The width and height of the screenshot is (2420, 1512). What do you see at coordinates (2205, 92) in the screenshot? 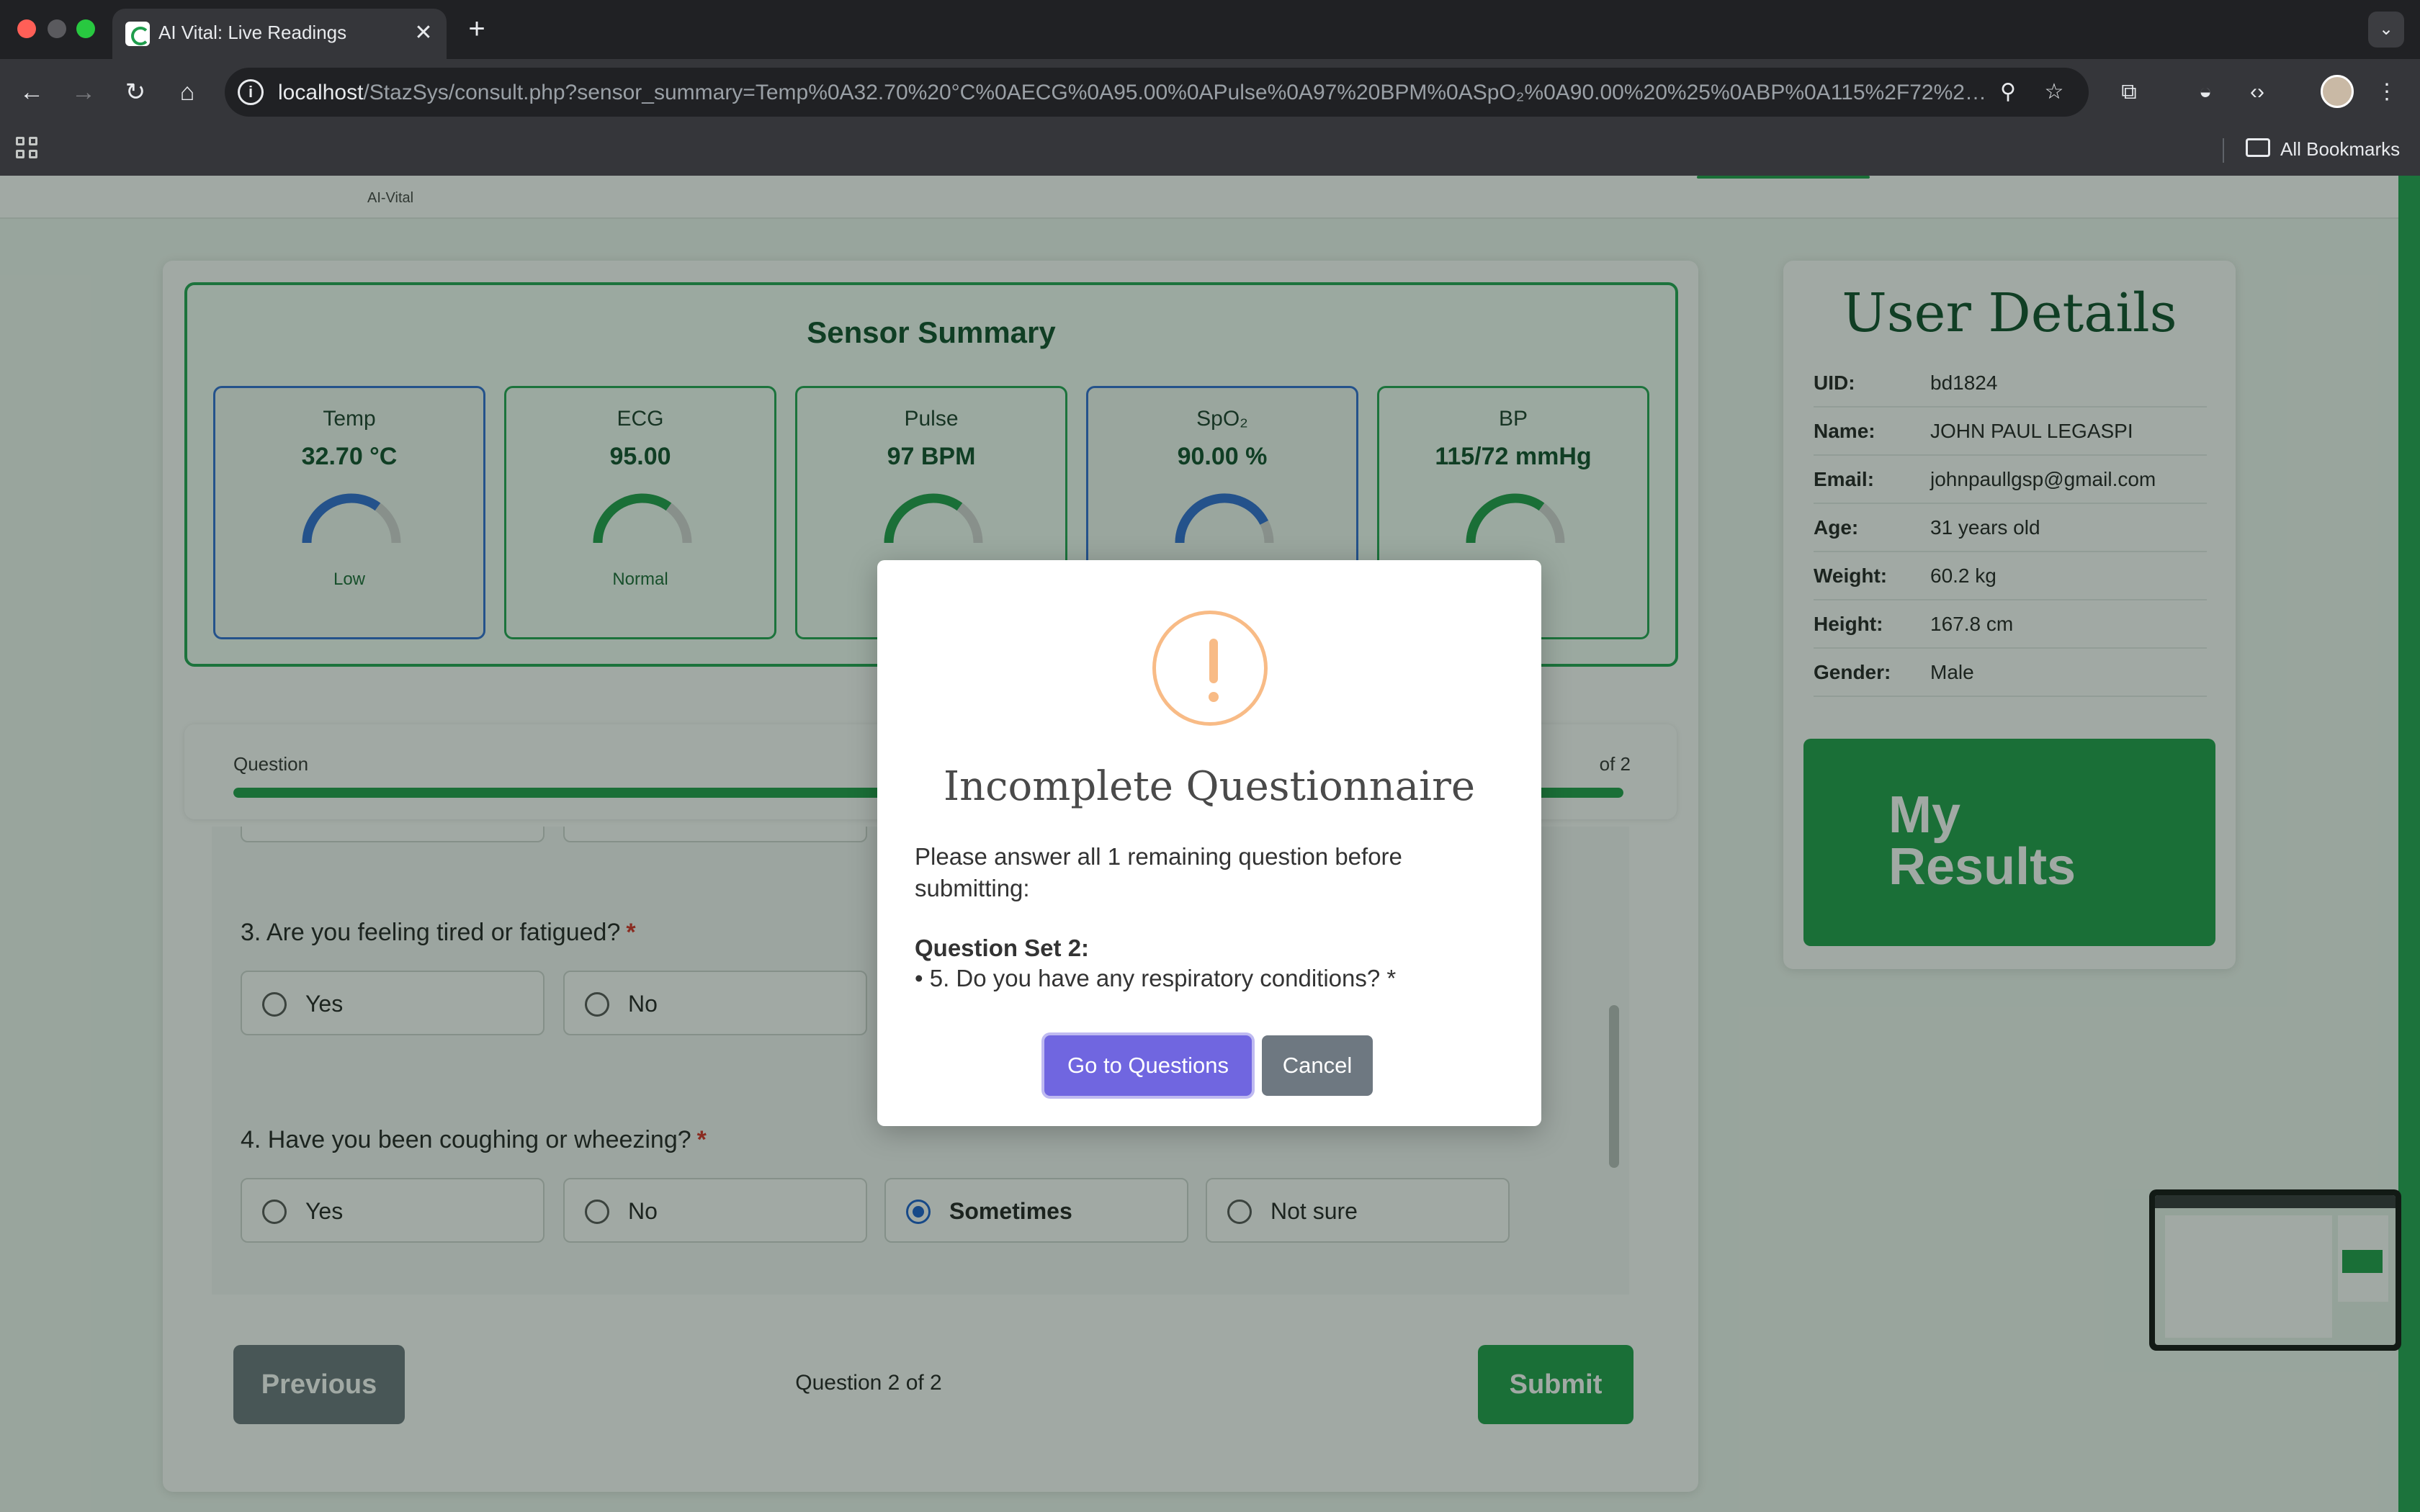
I see `incognito-icon: ◒` at bounding box center [2205, 92].